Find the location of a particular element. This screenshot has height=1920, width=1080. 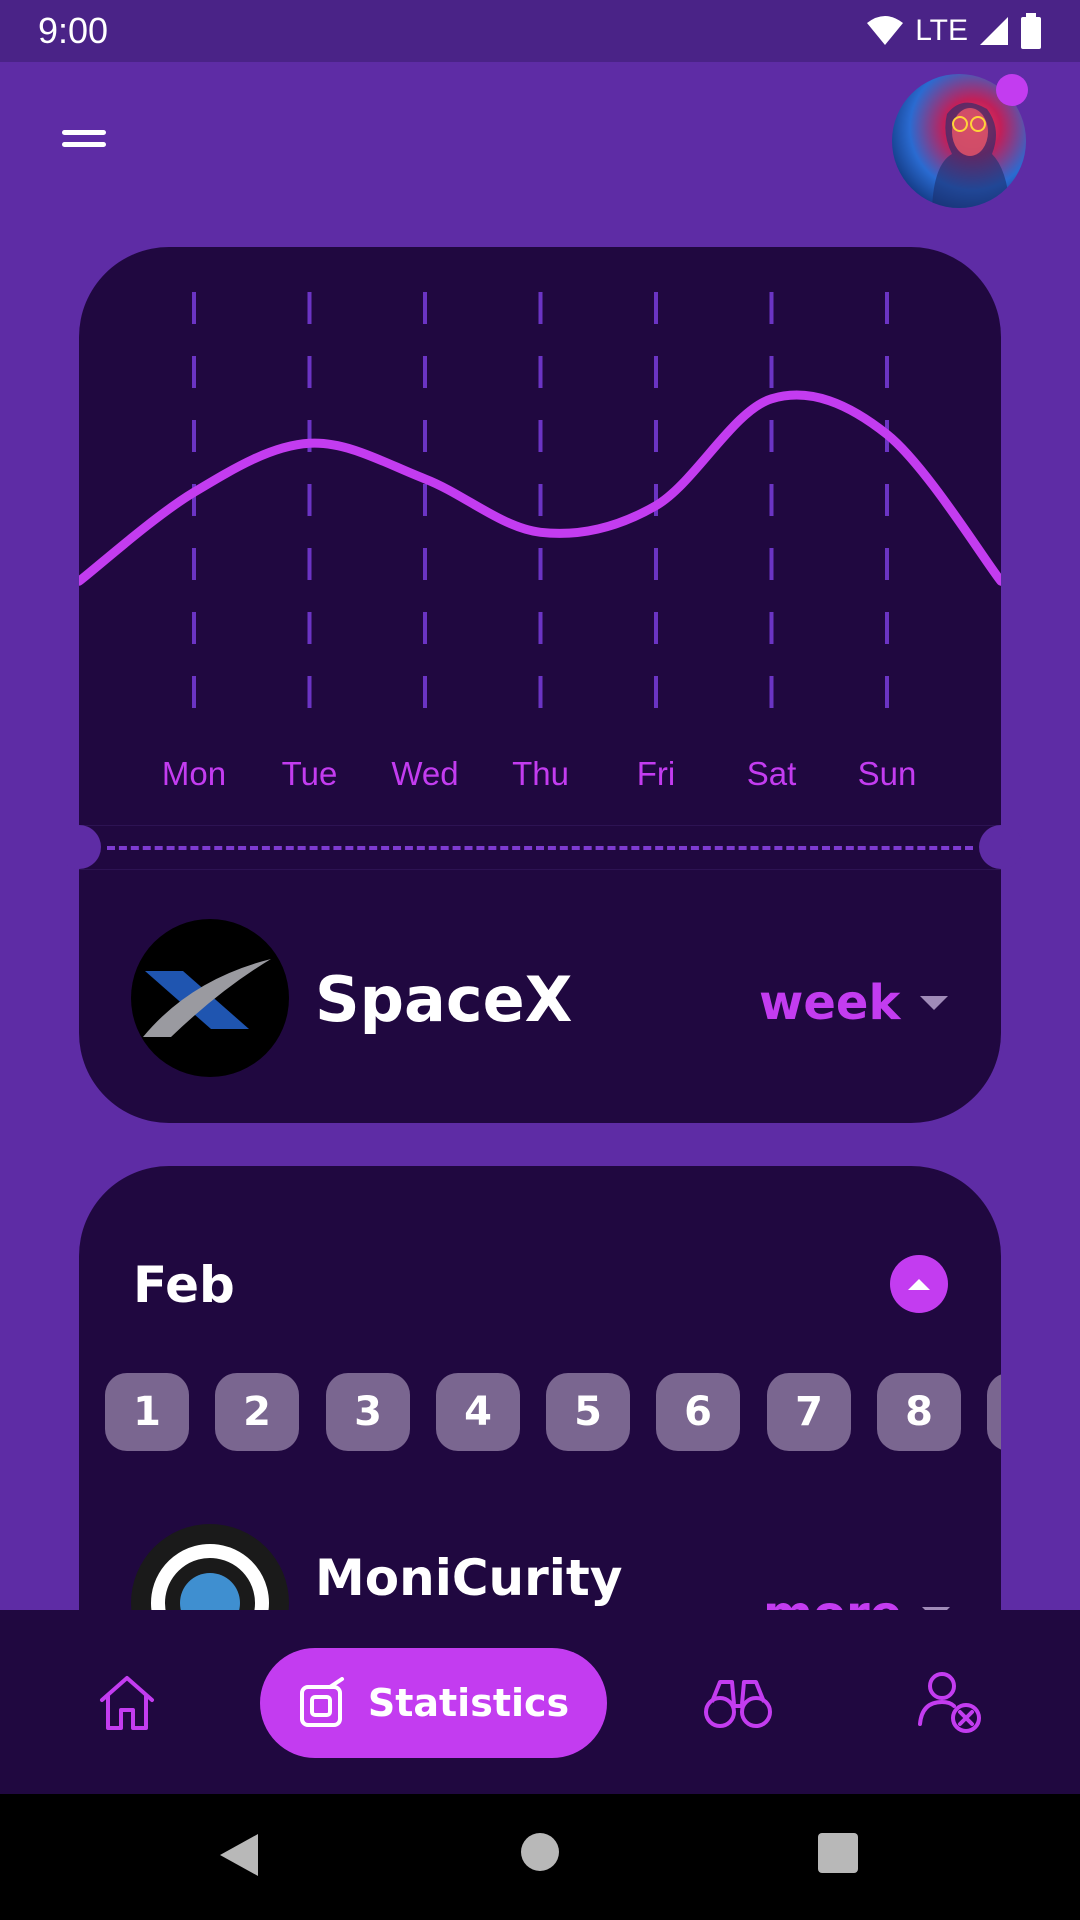

day-chip: 3 is located at coordinates (368, 1412).